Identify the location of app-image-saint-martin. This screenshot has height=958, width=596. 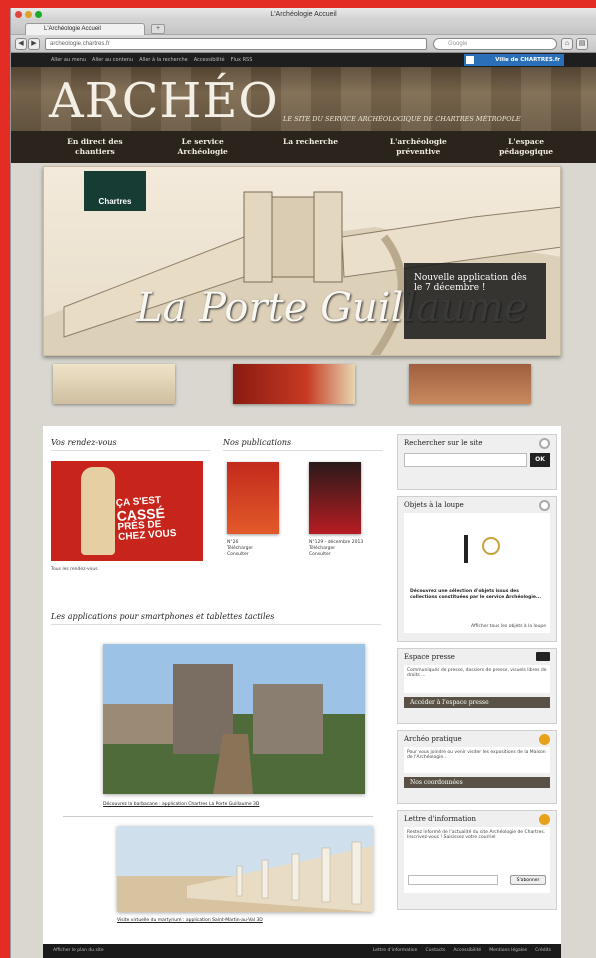
(245, 869).